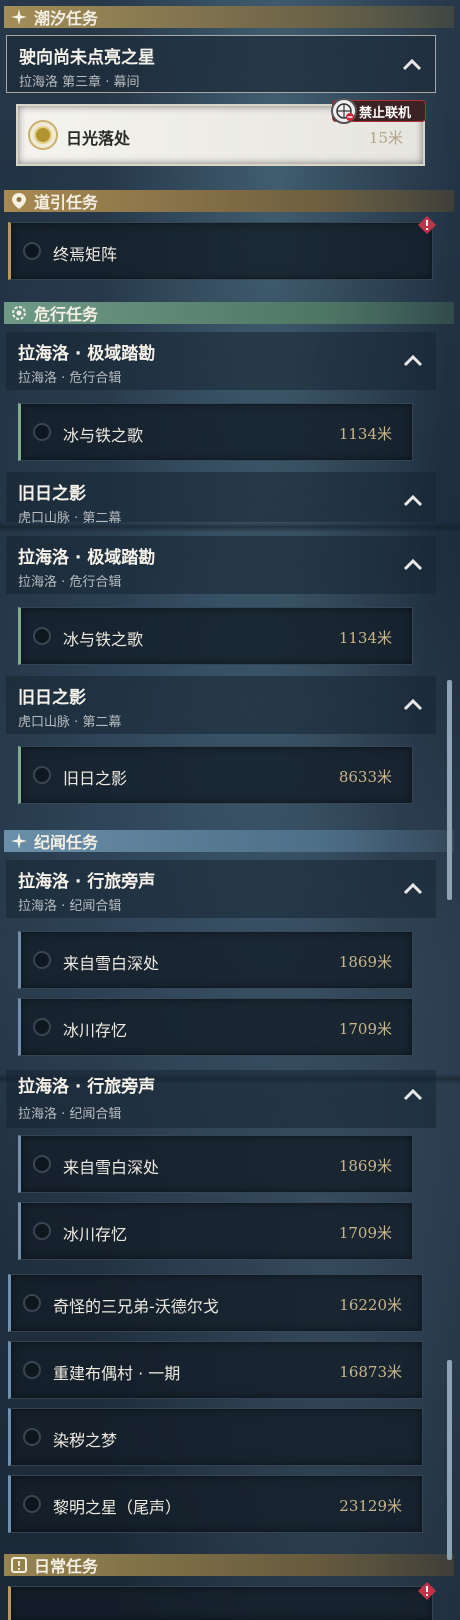  I want to click on category-label: 纪闻任务, so click(66, 842).